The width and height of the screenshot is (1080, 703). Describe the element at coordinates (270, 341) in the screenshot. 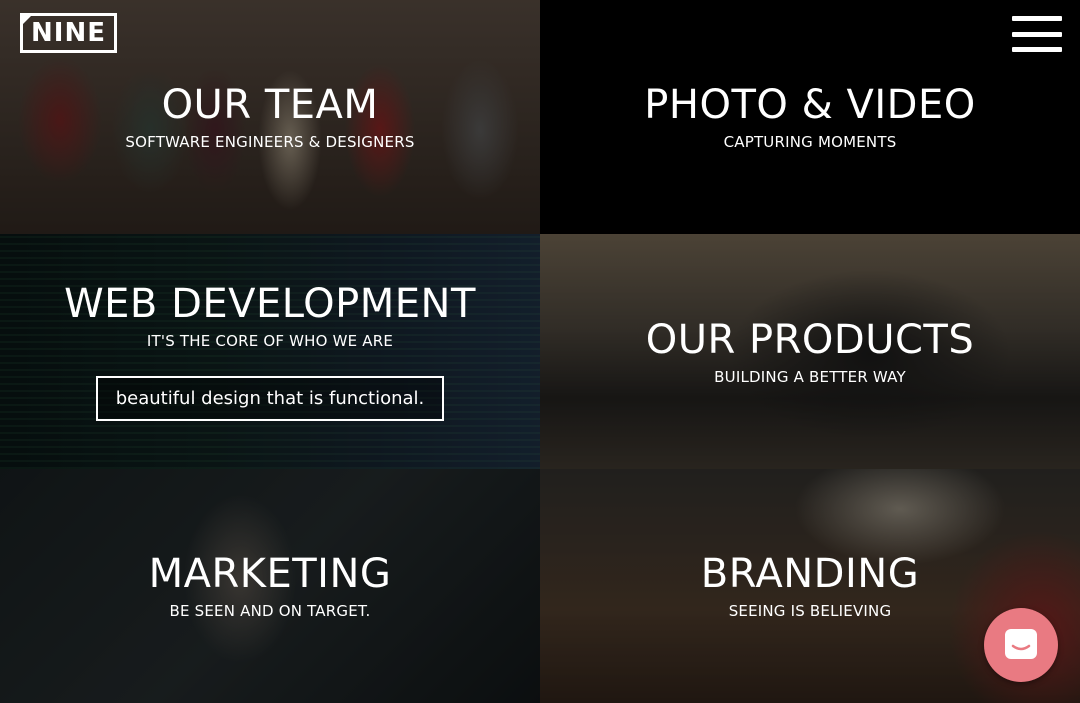

I see `tile-subtitle: IT'S THE CORE OF WHO WE ARE` at that location.